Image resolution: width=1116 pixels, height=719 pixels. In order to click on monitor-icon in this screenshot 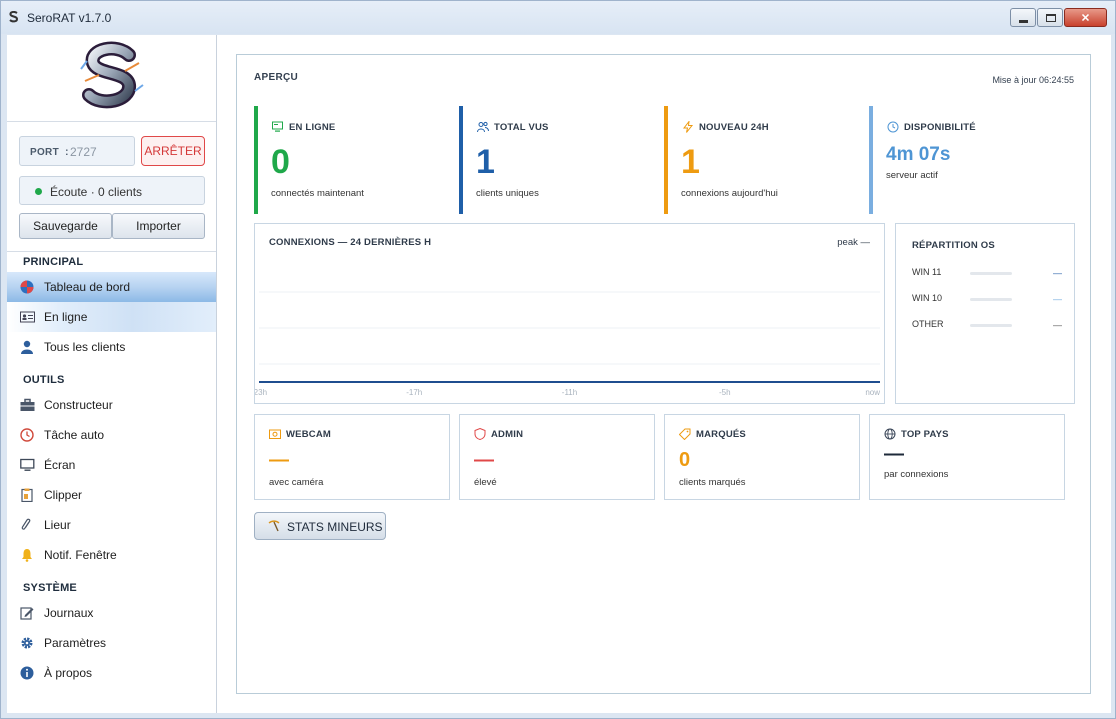, I will do `click(27, 464)`.